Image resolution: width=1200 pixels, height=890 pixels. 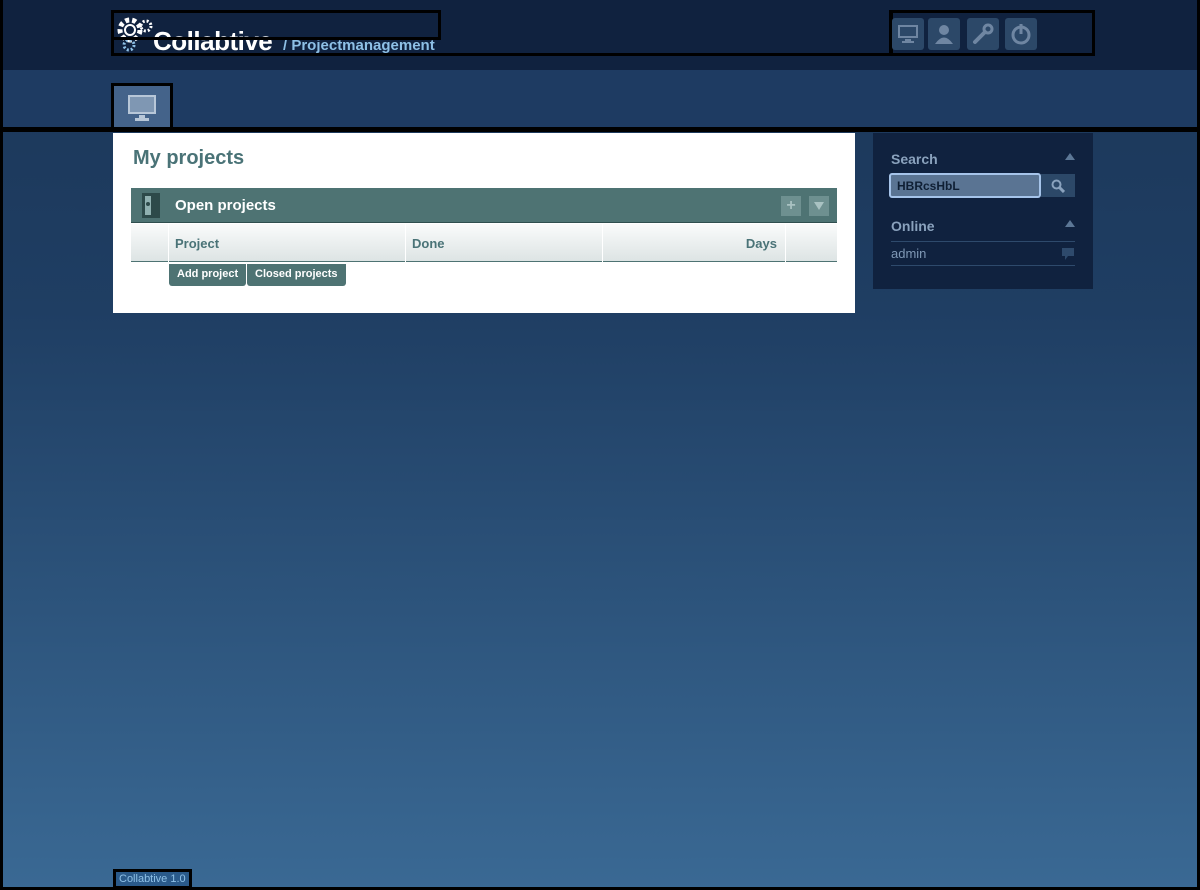 What do you see at coordinates (504, 243) in the screenshot?
I see `column-header-done: Done` at bounding box center [504, 243].